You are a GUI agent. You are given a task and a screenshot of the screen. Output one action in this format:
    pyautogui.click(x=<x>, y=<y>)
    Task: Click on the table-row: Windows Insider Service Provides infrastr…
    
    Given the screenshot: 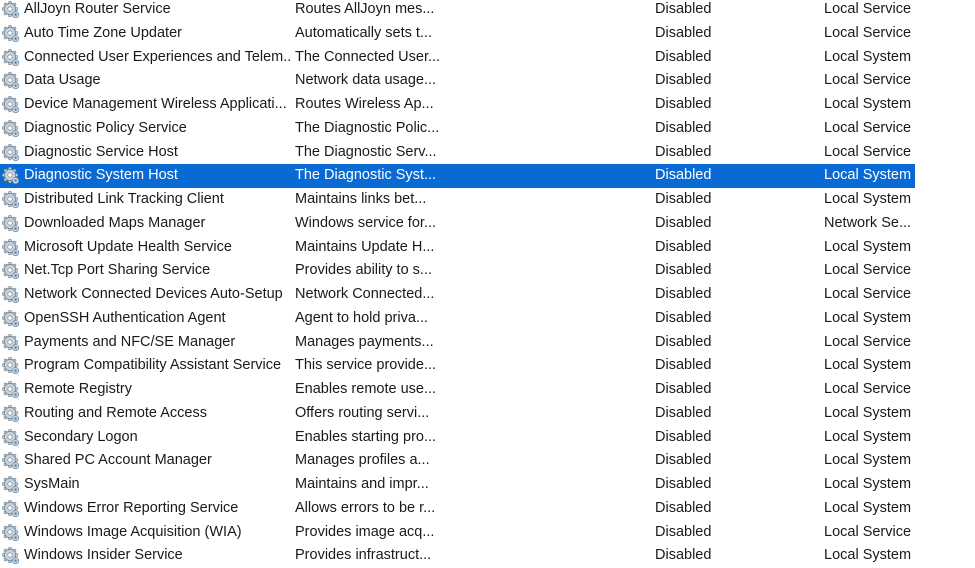 What is the action you would take?
    pyautogui.click(x=457, y=556)
    